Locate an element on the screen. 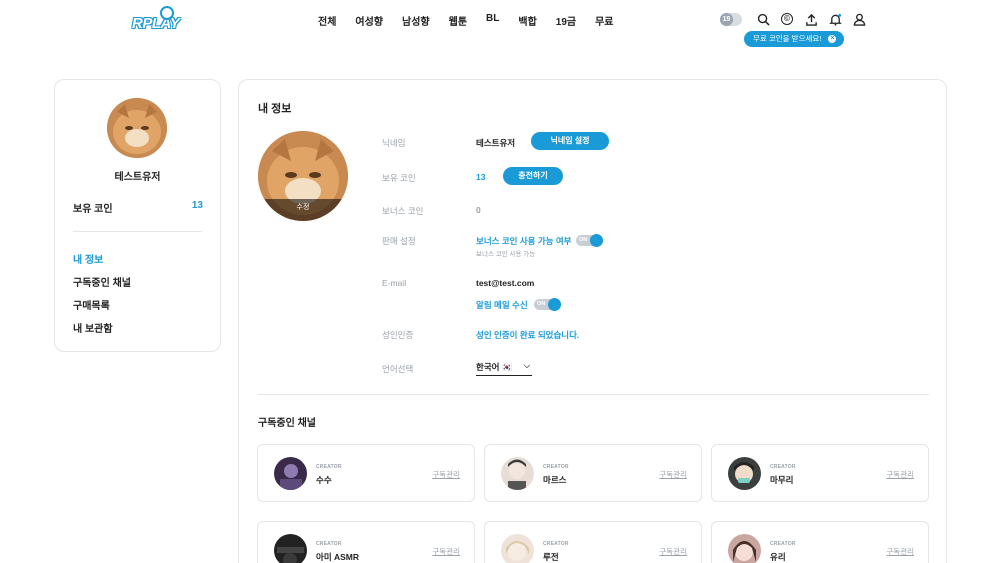 The image size is (1000, 563). coin-icon: © is located at coordinates (787, 19).